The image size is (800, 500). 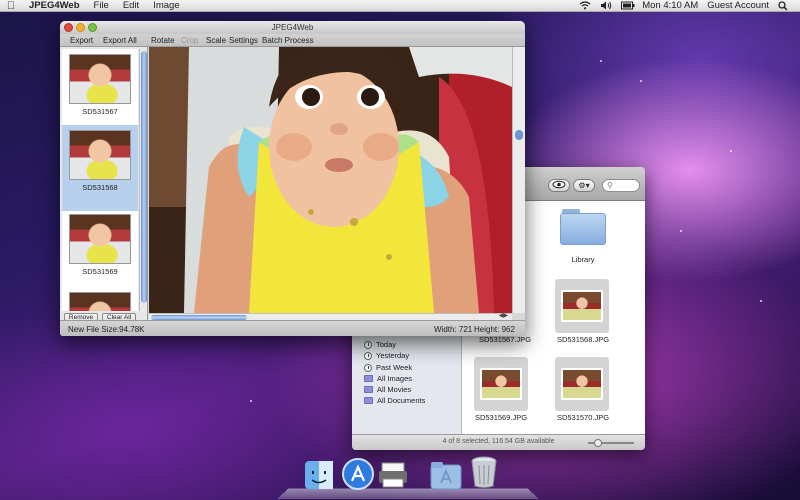 I want to click on finder-search-field: ⚲, so click(x=621, y=185).